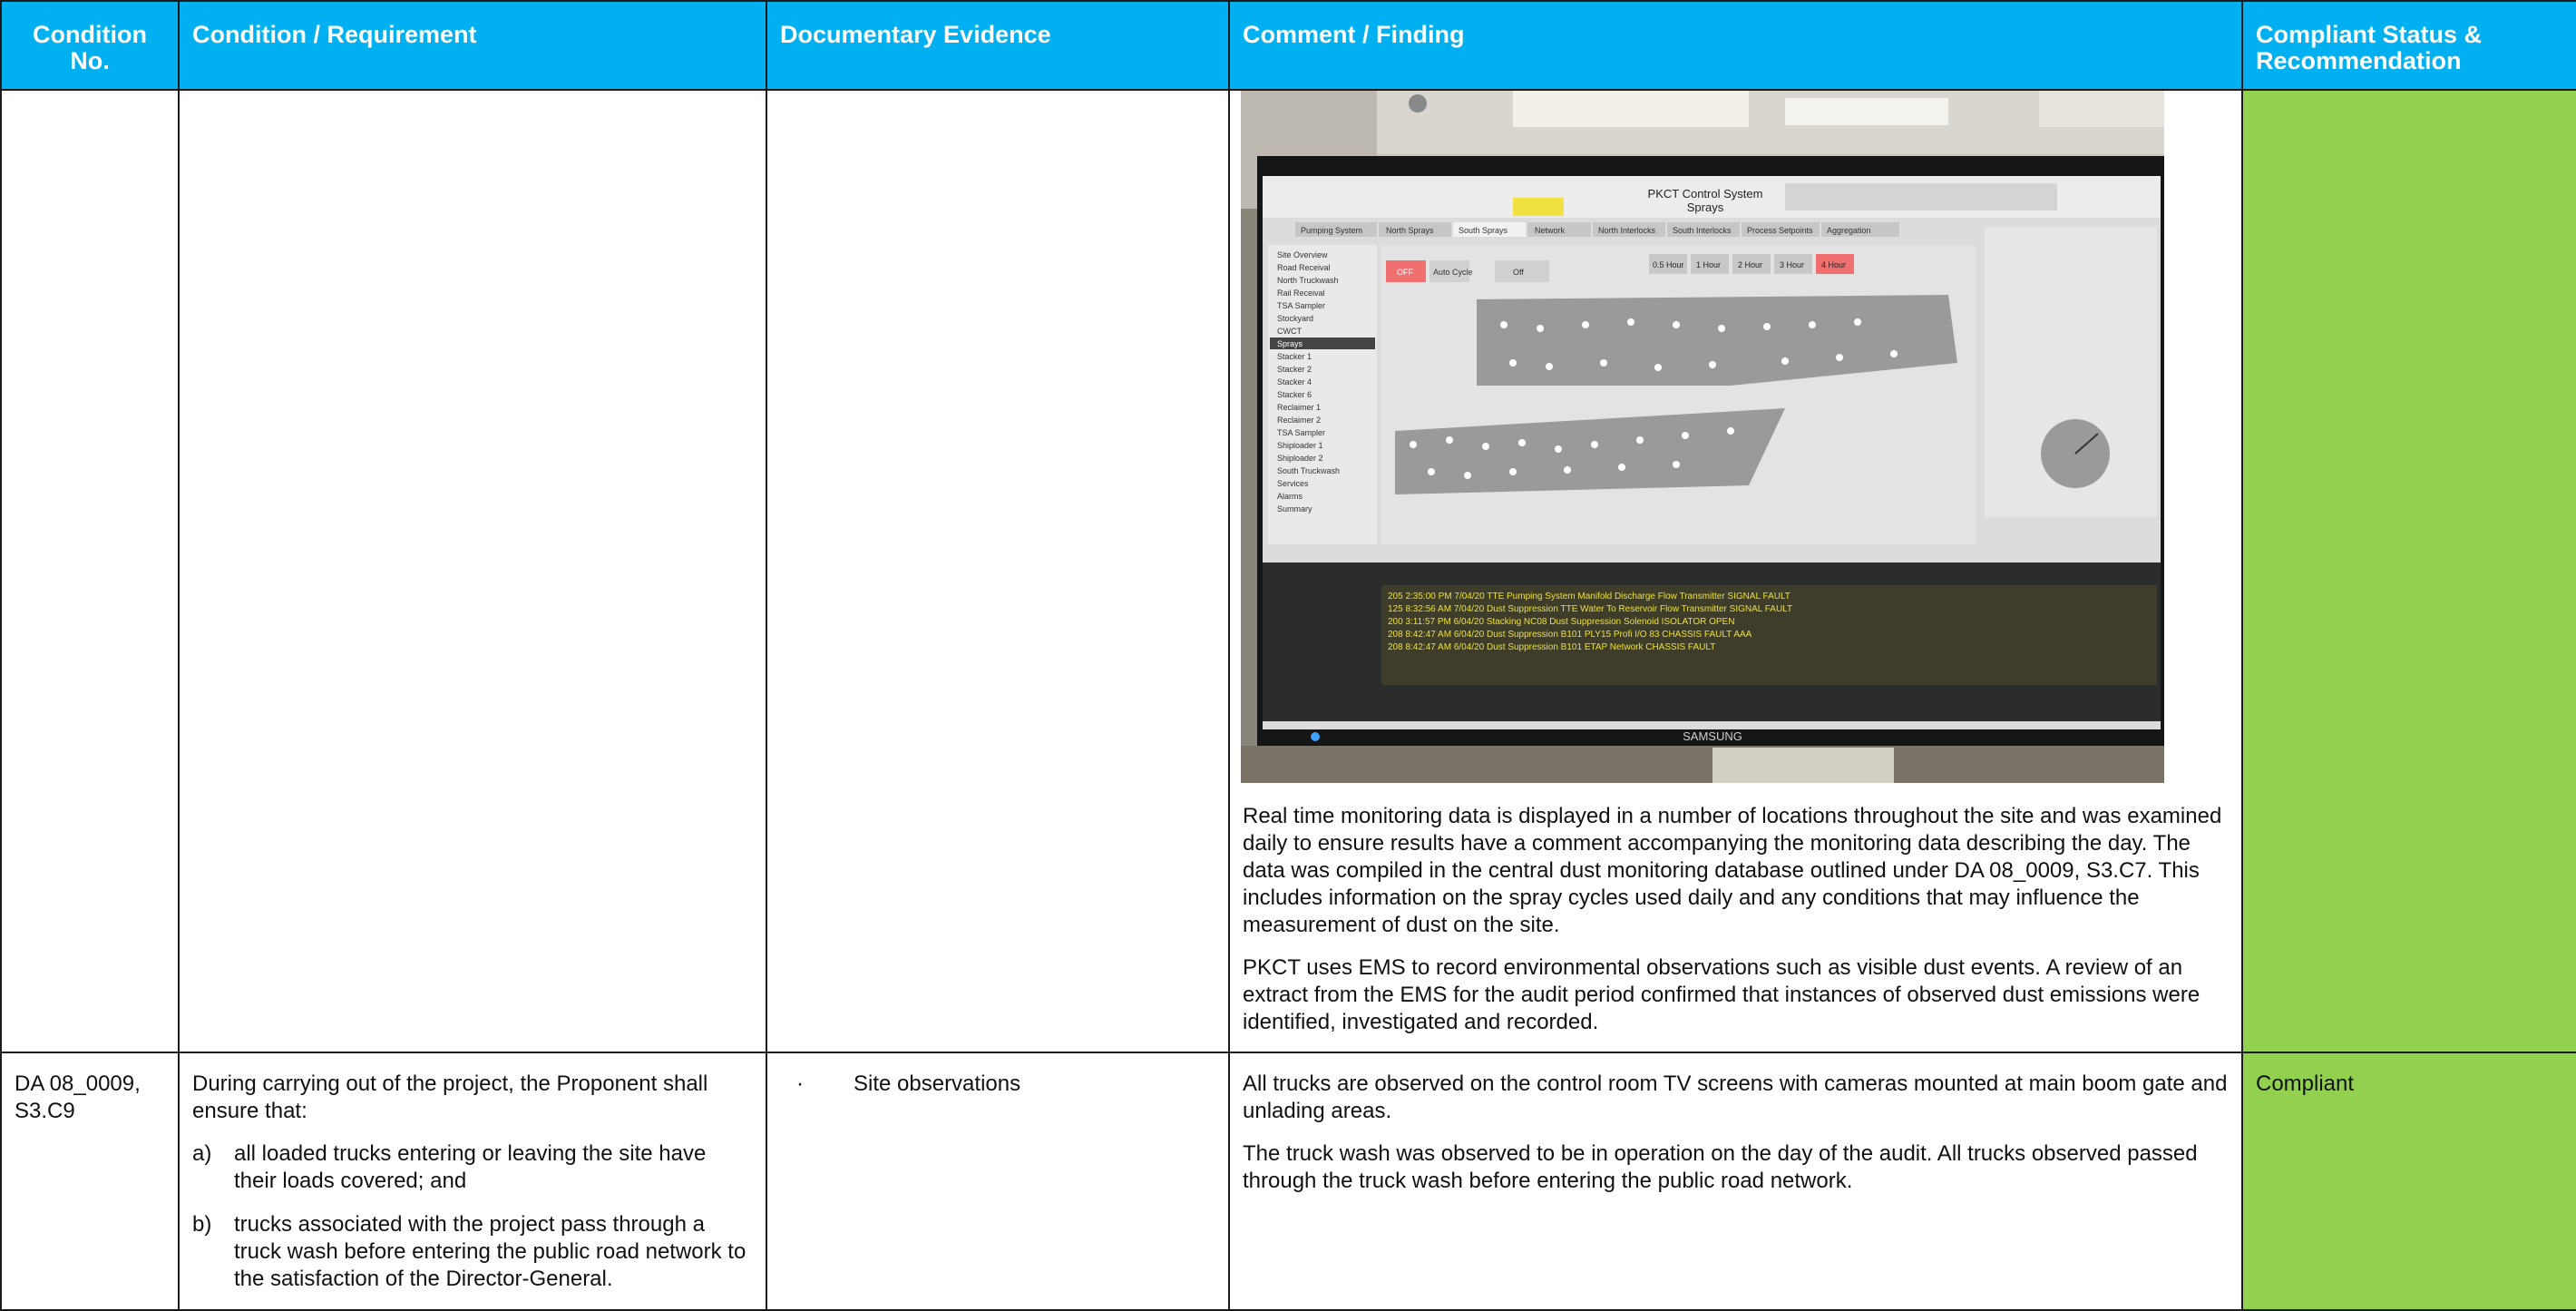 Image resolution: width=2576 pixels, height=1311 pixels. Describe the element at coordinates (1483, 230) in the screenshot. I see `svg-text: South Sprays` at that location.